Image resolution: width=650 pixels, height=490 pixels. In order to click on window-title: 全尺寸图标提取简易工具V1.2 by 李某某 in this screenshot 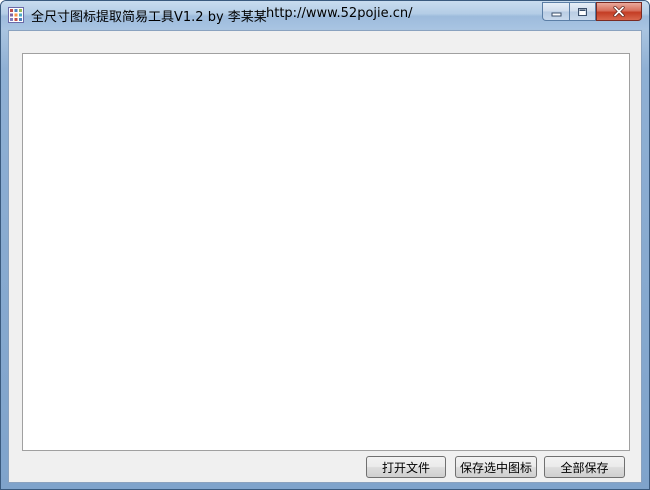, I will do `click(149, 17)`.